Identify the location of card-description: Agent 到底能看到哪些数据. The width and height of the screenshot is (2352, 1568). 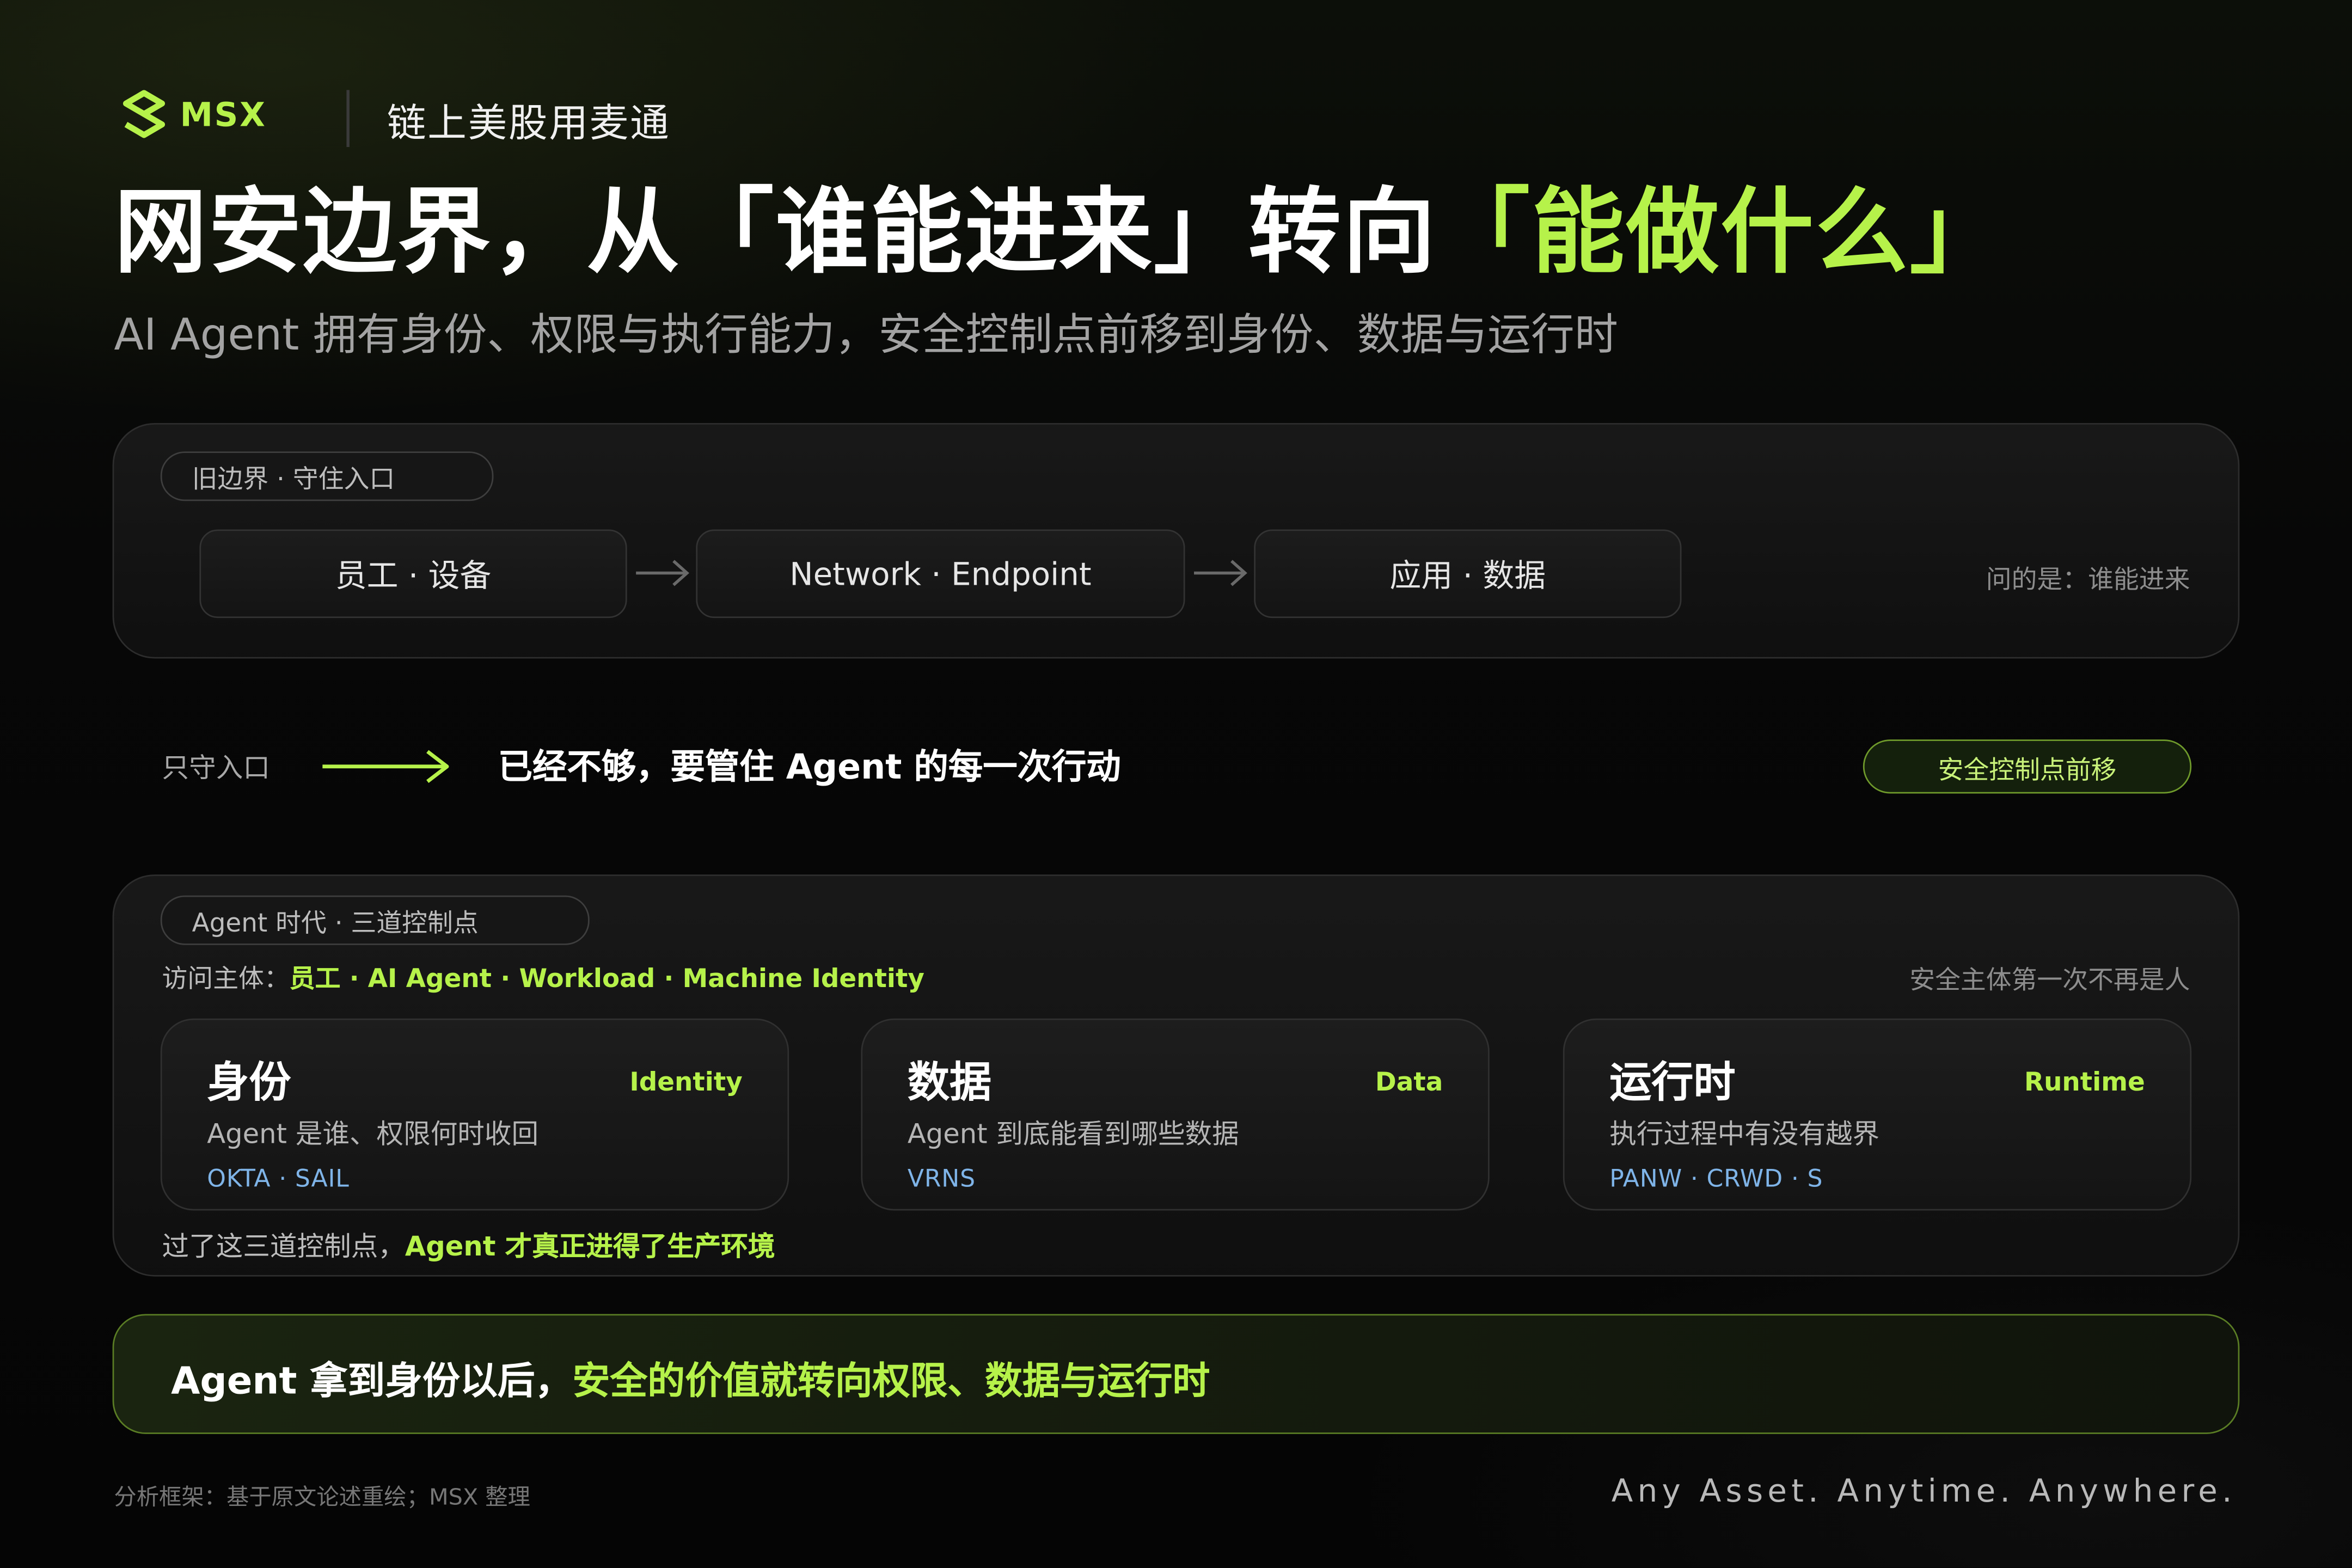
(1073, 1135).